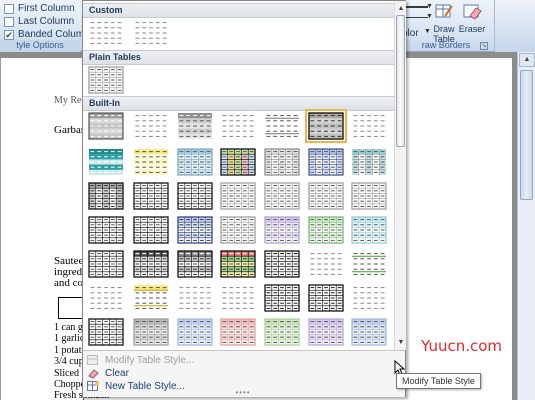  What do you see at coordinates (400, 81) in the screenshot?
I see `gallery-scroll-thumb` at bounding box center [400, 81].